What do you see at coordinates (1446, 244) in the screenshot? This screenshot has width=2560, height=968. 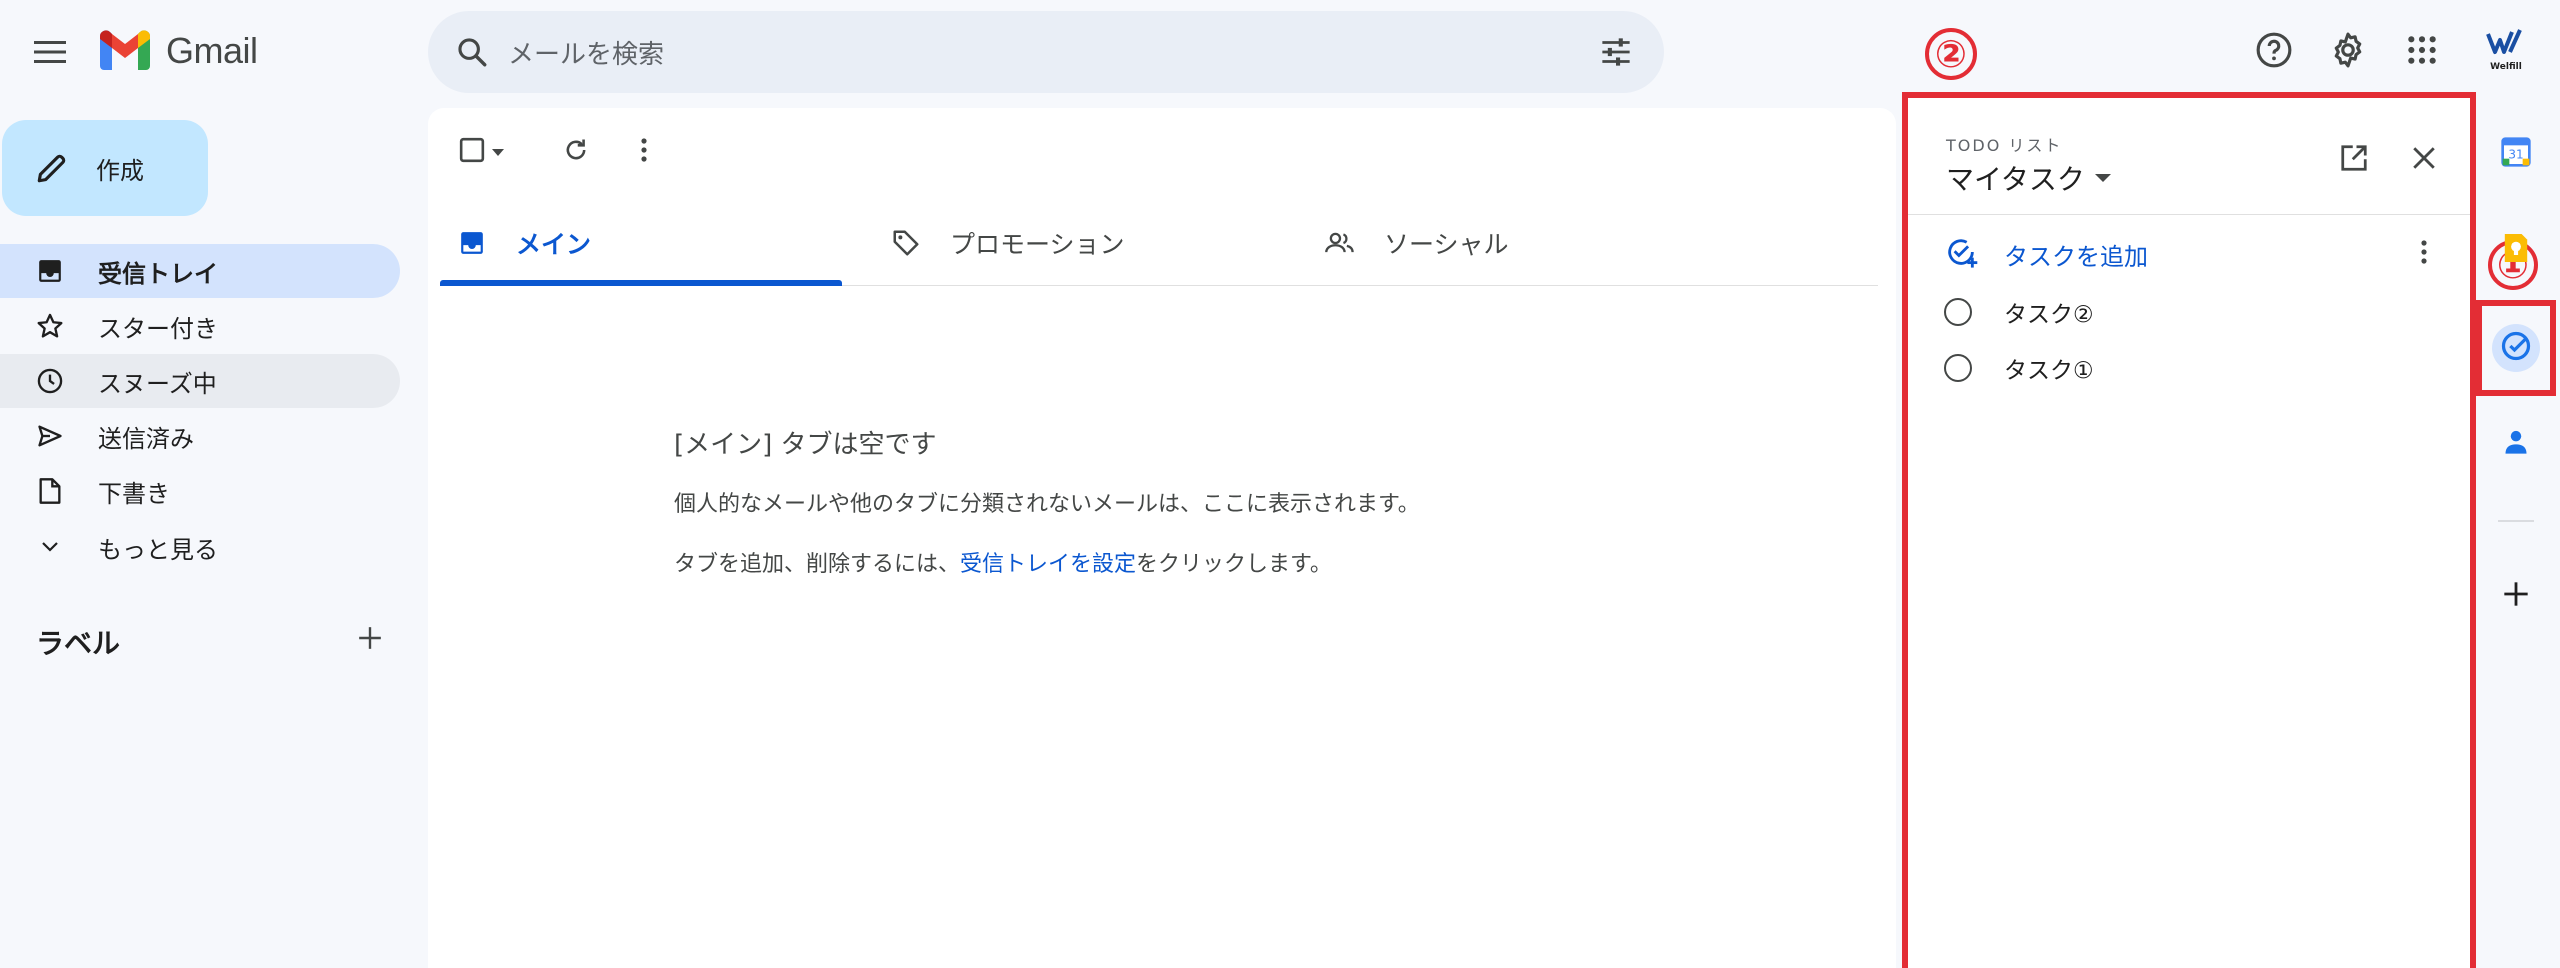 I see `tab-label: ソーシャル` at bounding box center [1446, 244].